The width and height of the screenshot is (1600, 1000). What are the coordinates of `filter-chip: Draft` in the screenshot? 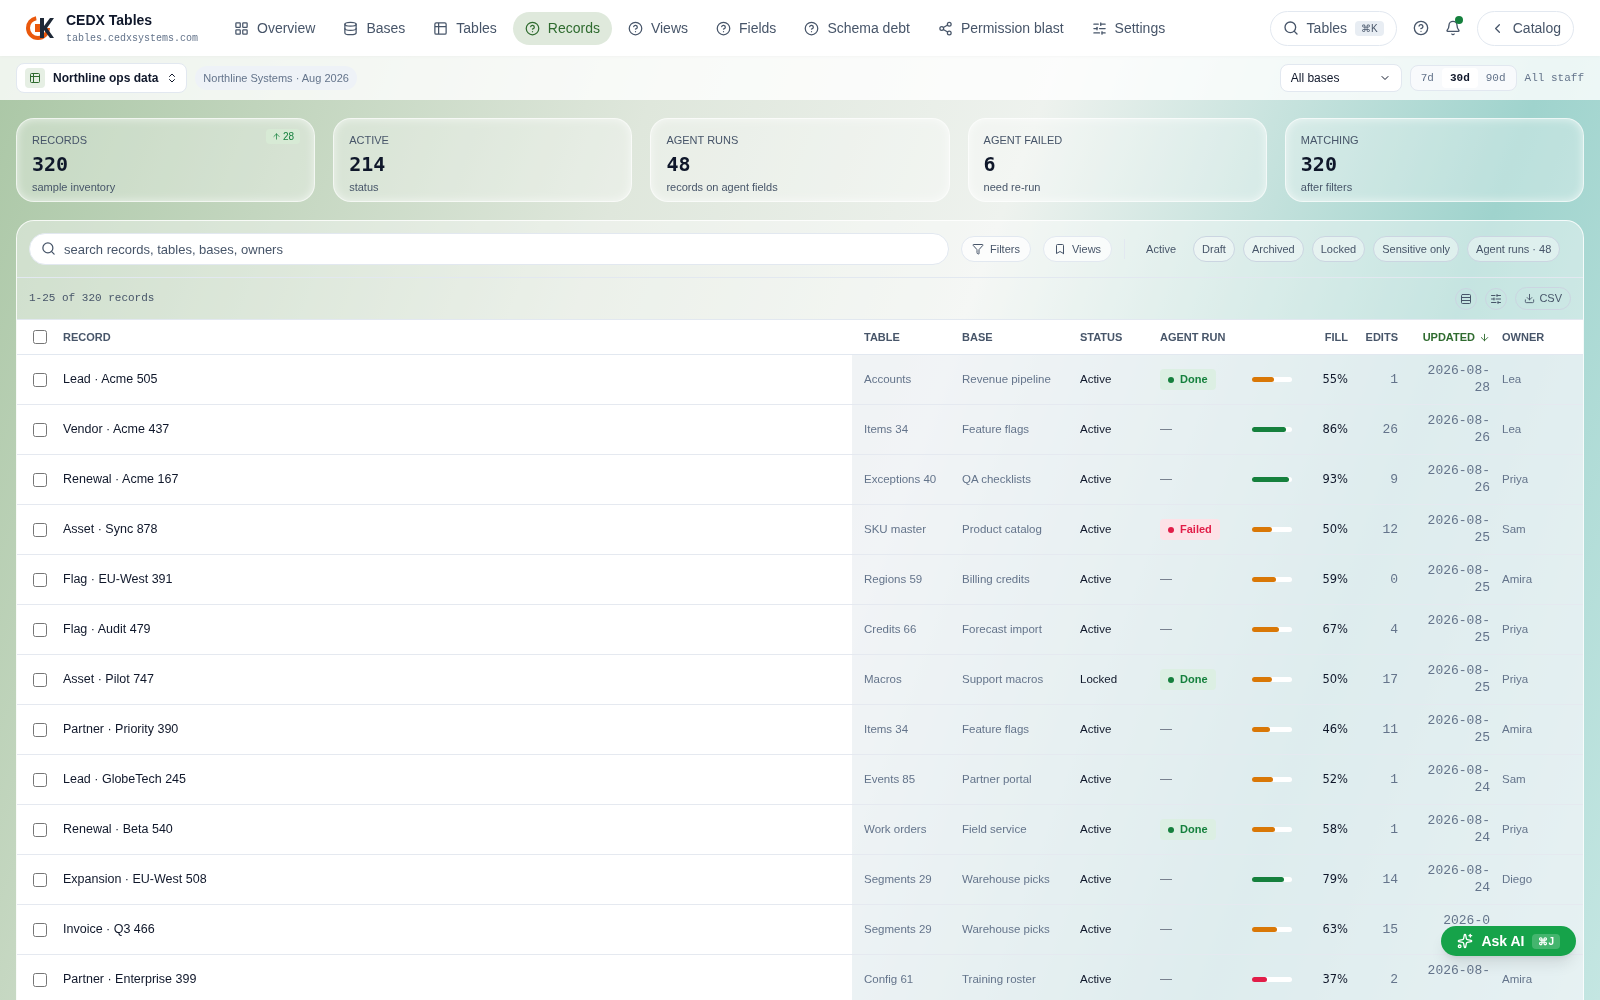 It's located at (1214, 249).